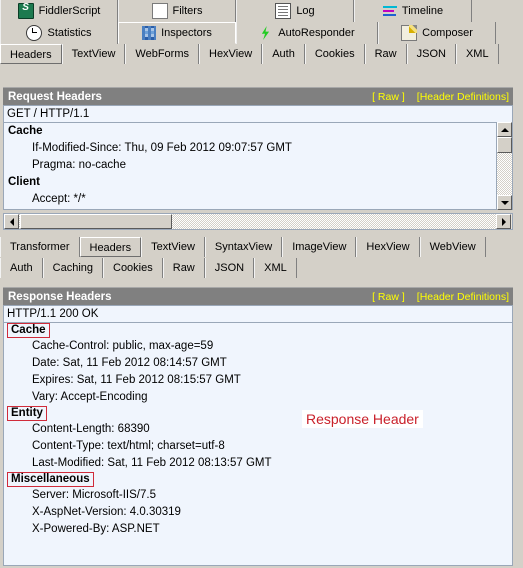 The height and width of the screenshot is (568, 523). Describe the element at coordinates (258, 182) in the screenshot. I see `header-group-row: Client` at that location.